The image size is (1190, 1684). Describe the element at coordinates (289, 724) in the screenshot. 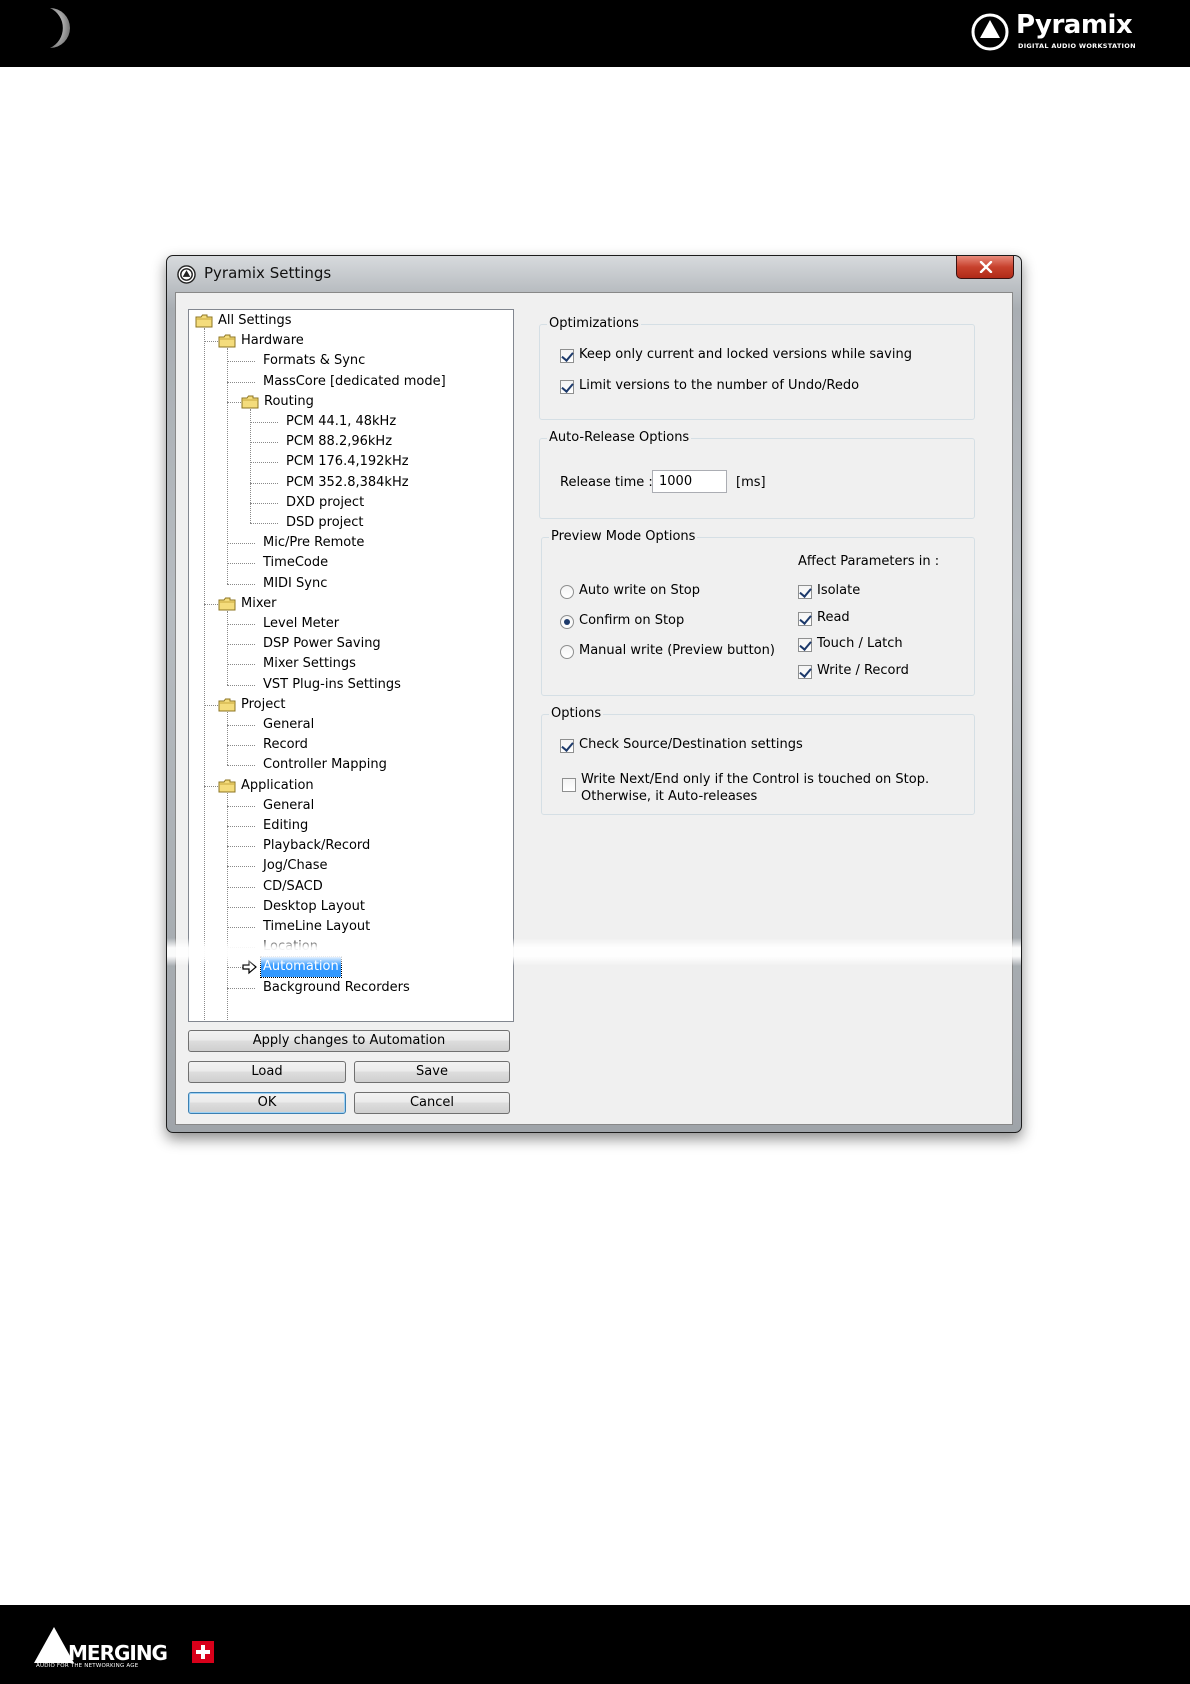

I see `tree-item-label: General` at that location.